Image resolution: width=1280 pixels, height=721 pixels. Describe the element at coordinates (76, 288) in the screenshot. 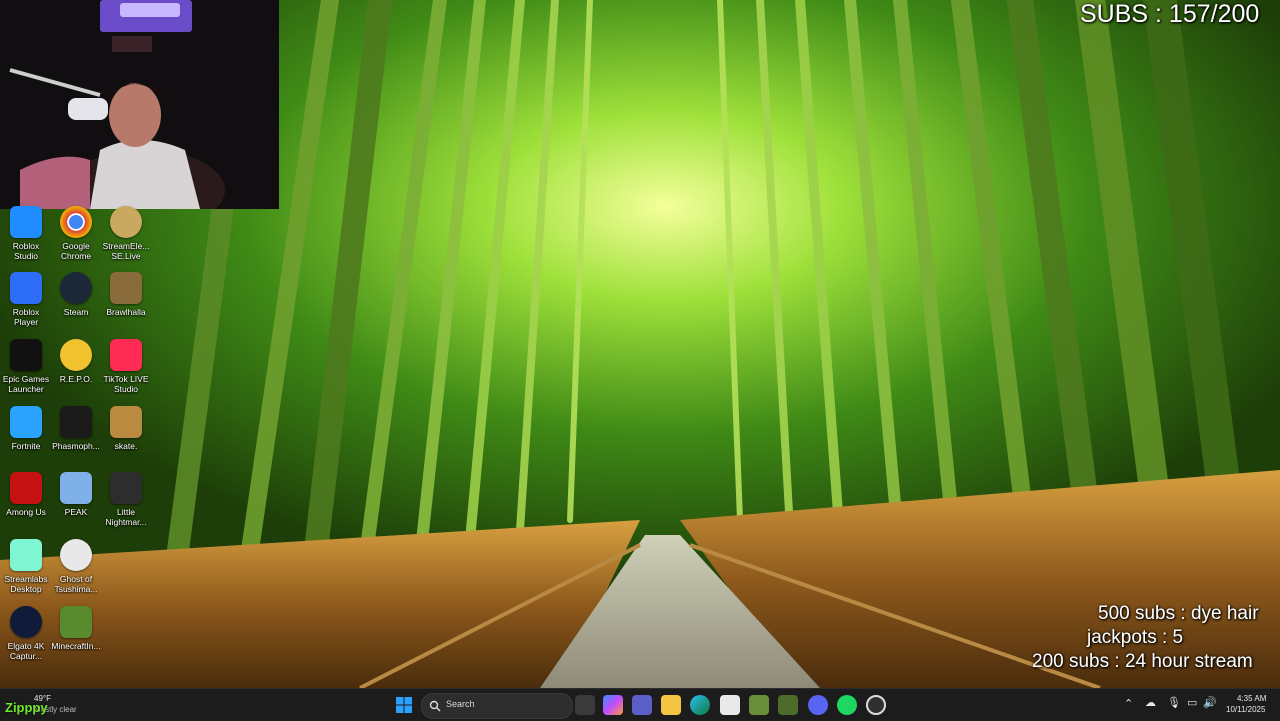

I see `steam-icon` at that location.